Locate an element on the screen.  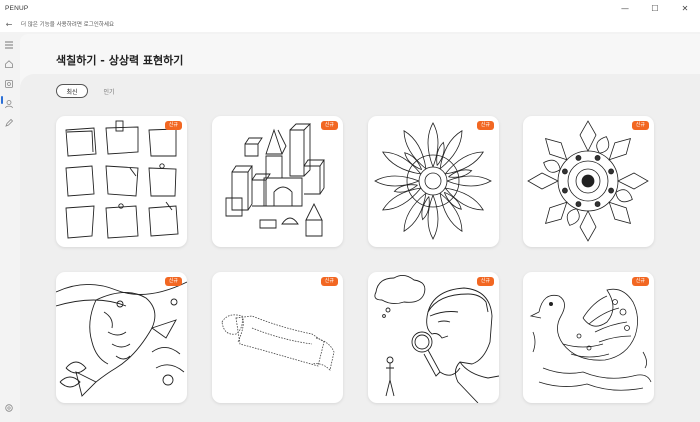
swan-pattern-image is located at coordinates (590, 339).